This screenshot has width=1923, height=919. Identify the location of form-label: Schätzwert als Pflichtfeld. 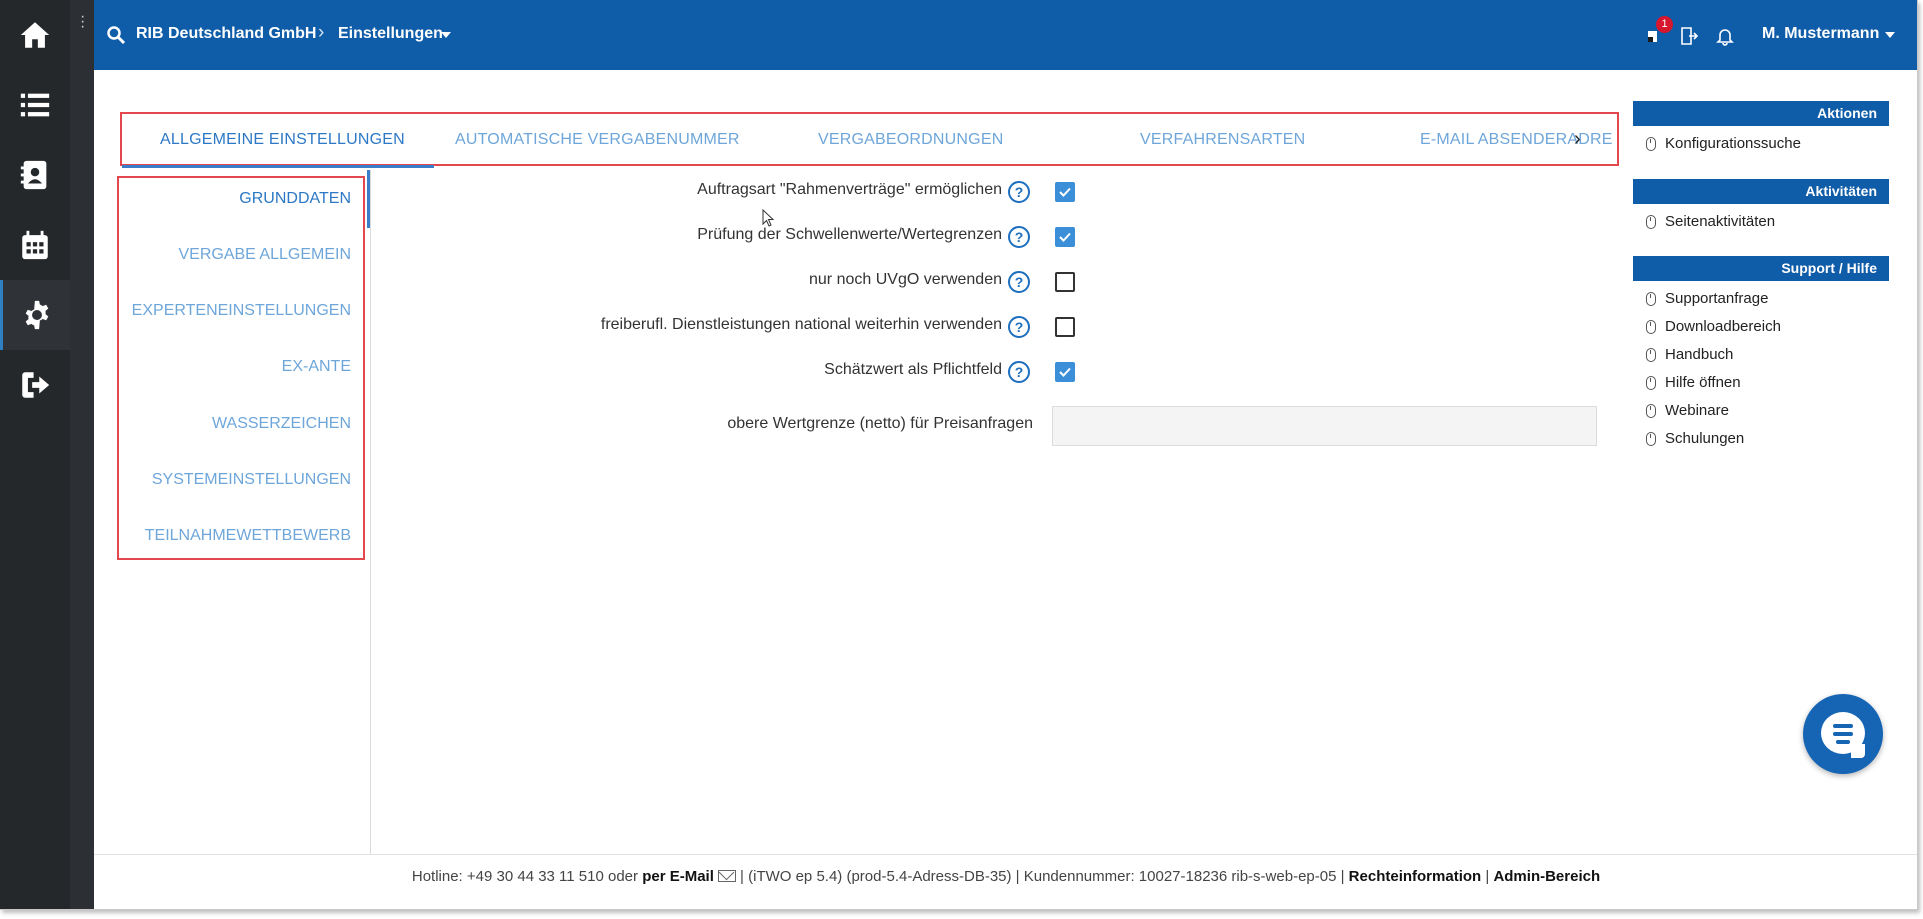
(913, 369).